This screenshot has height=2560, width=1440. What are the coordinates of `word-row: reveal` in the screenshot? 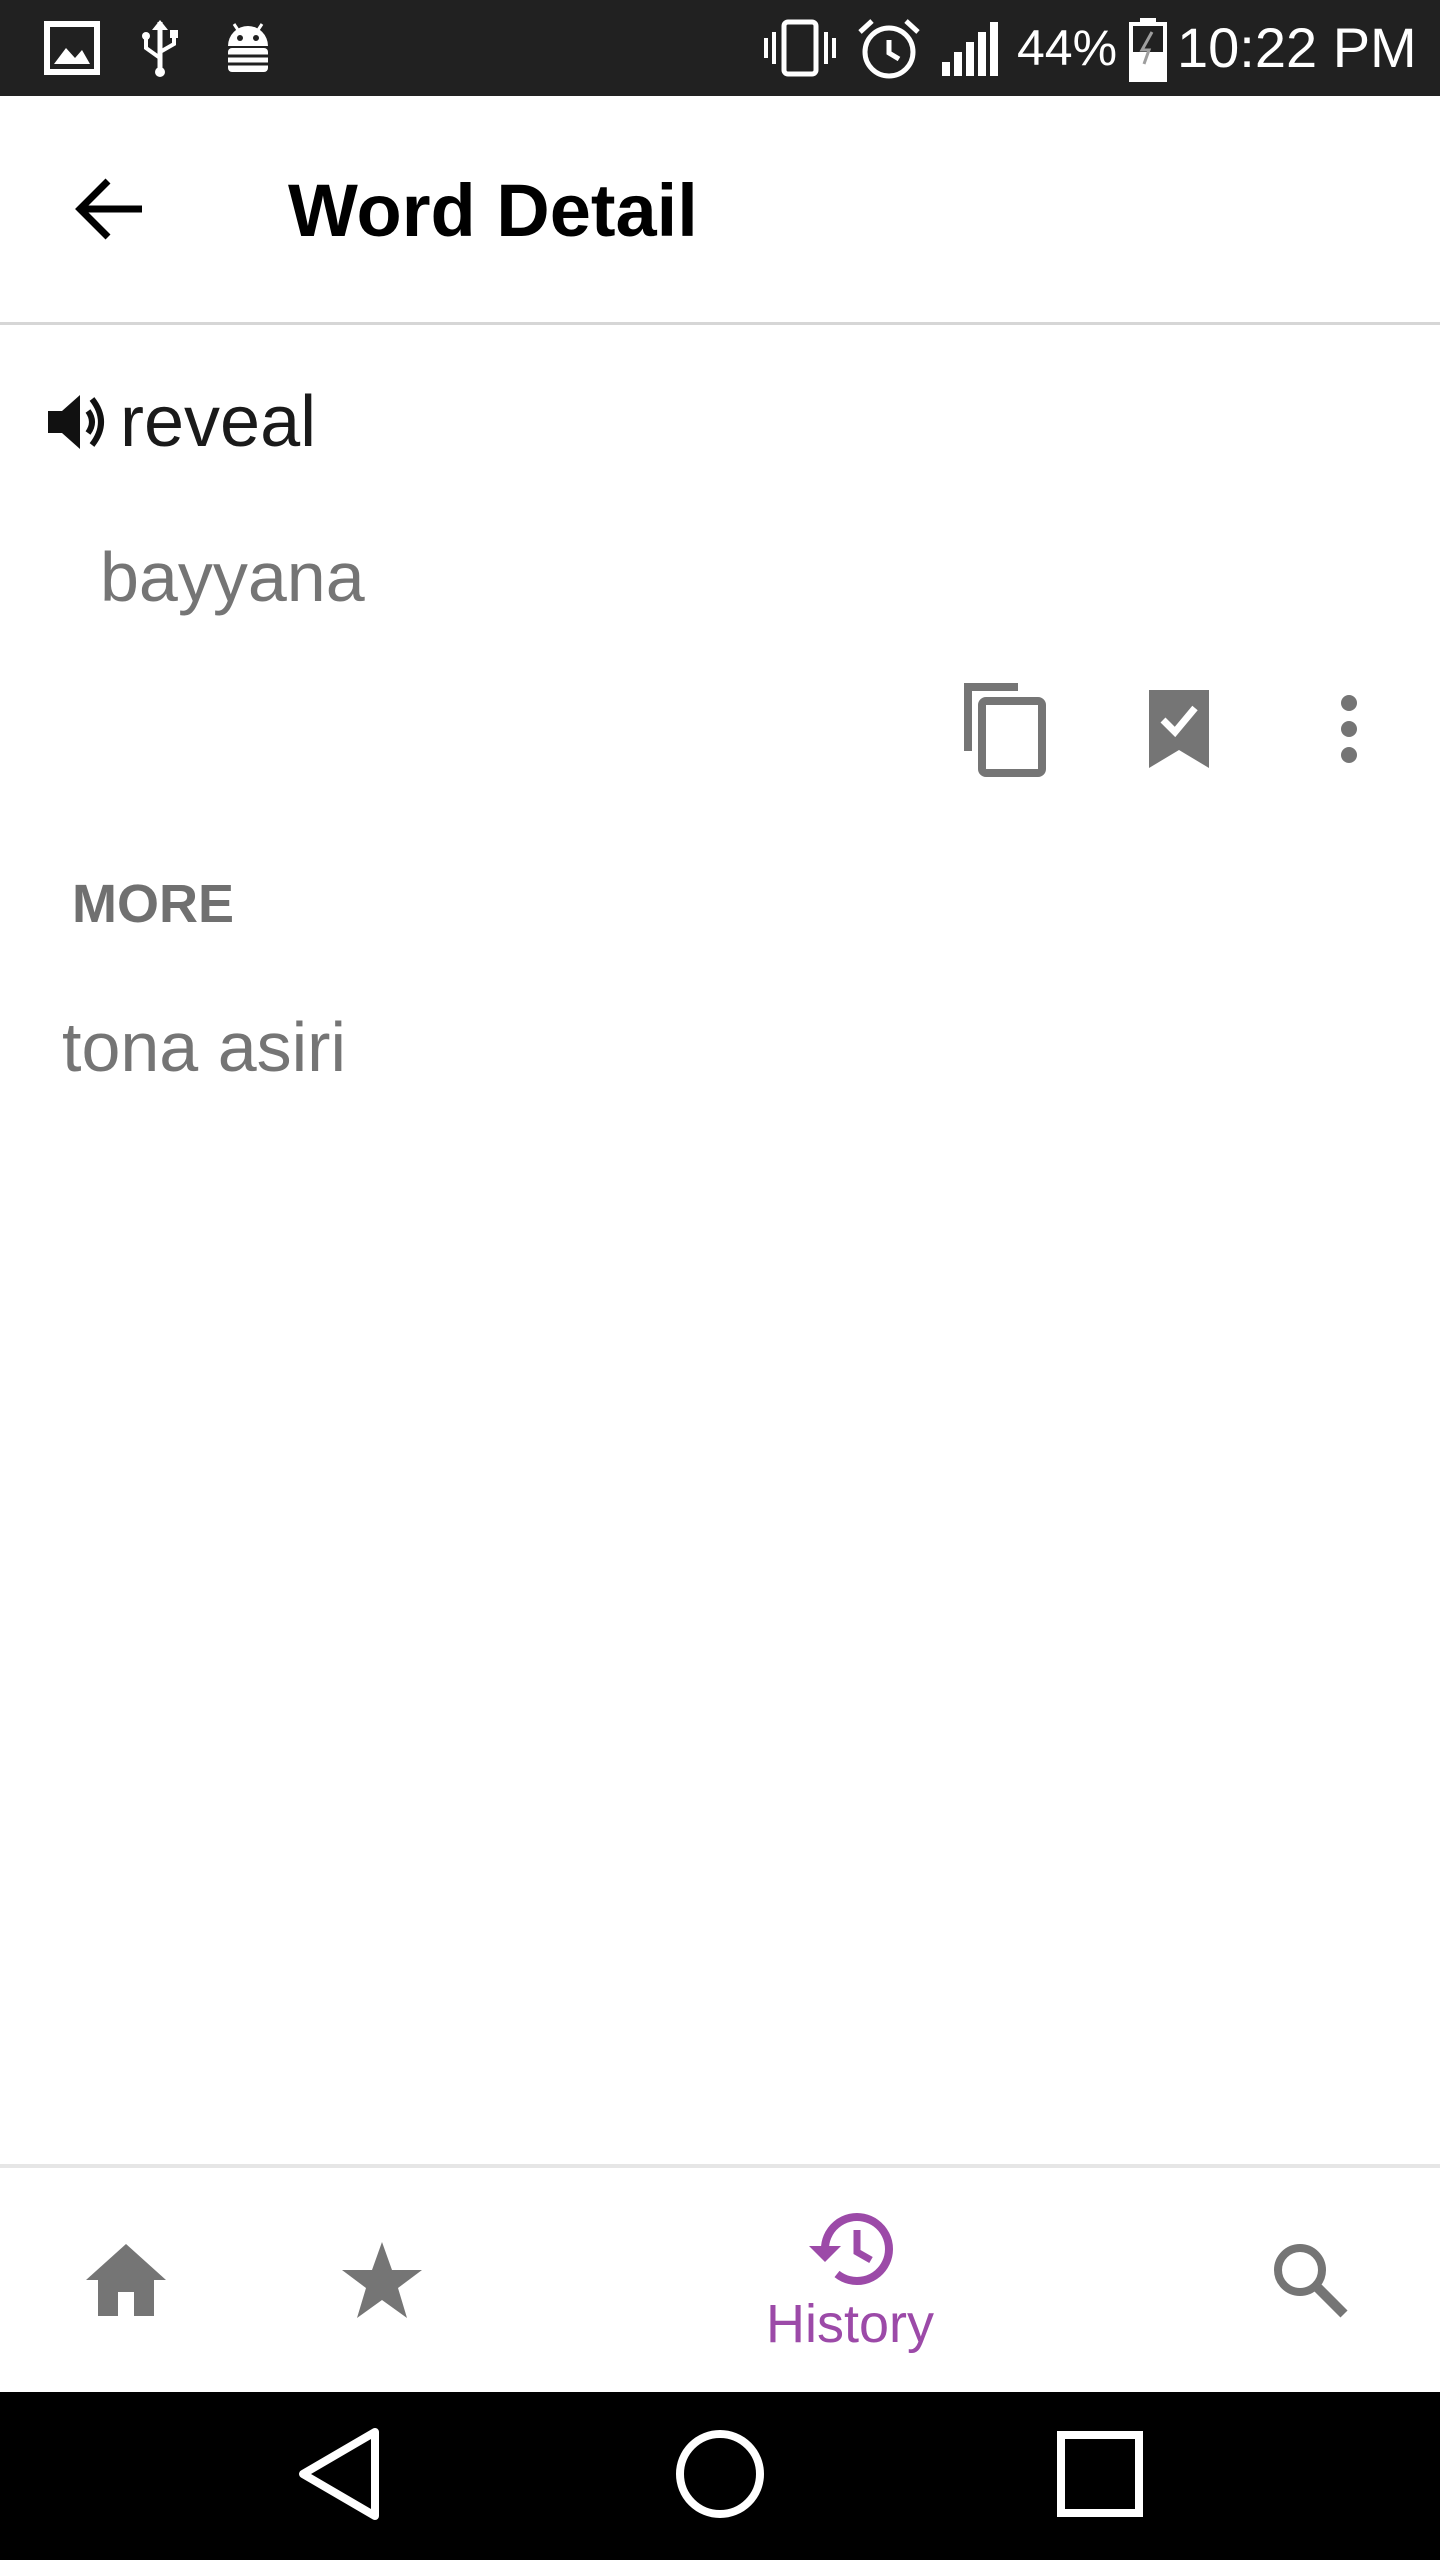 It's located at (180, 422).